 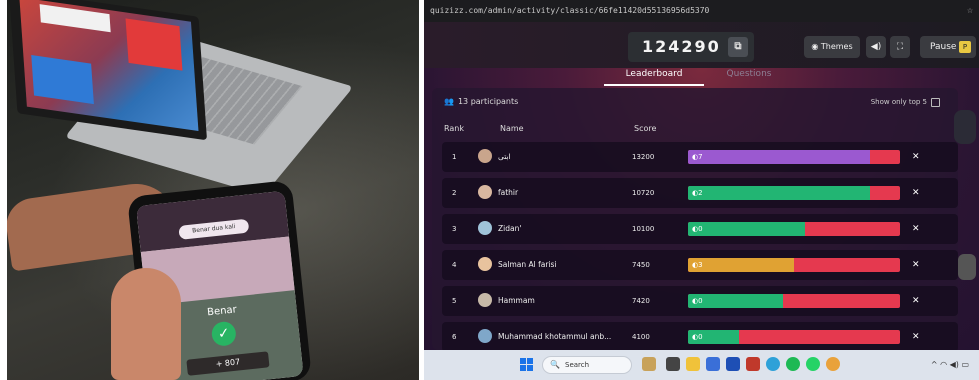 I want to click on chrome-icon, so click(x=833, y=364).